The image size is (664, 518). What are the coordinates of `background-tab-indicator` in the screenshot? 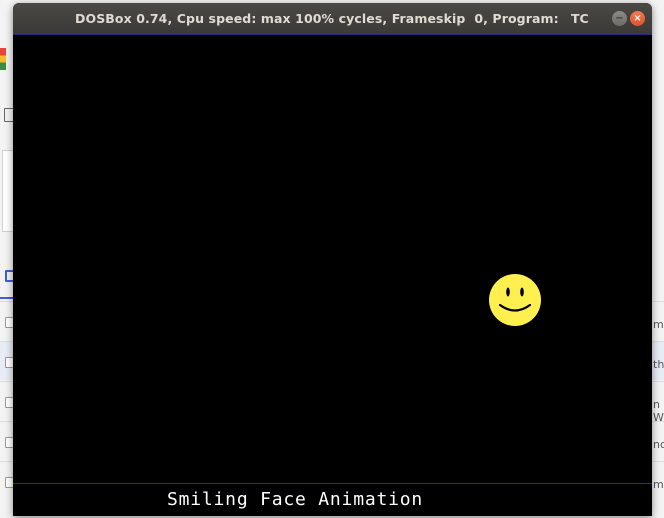 It's located at (7, 298).